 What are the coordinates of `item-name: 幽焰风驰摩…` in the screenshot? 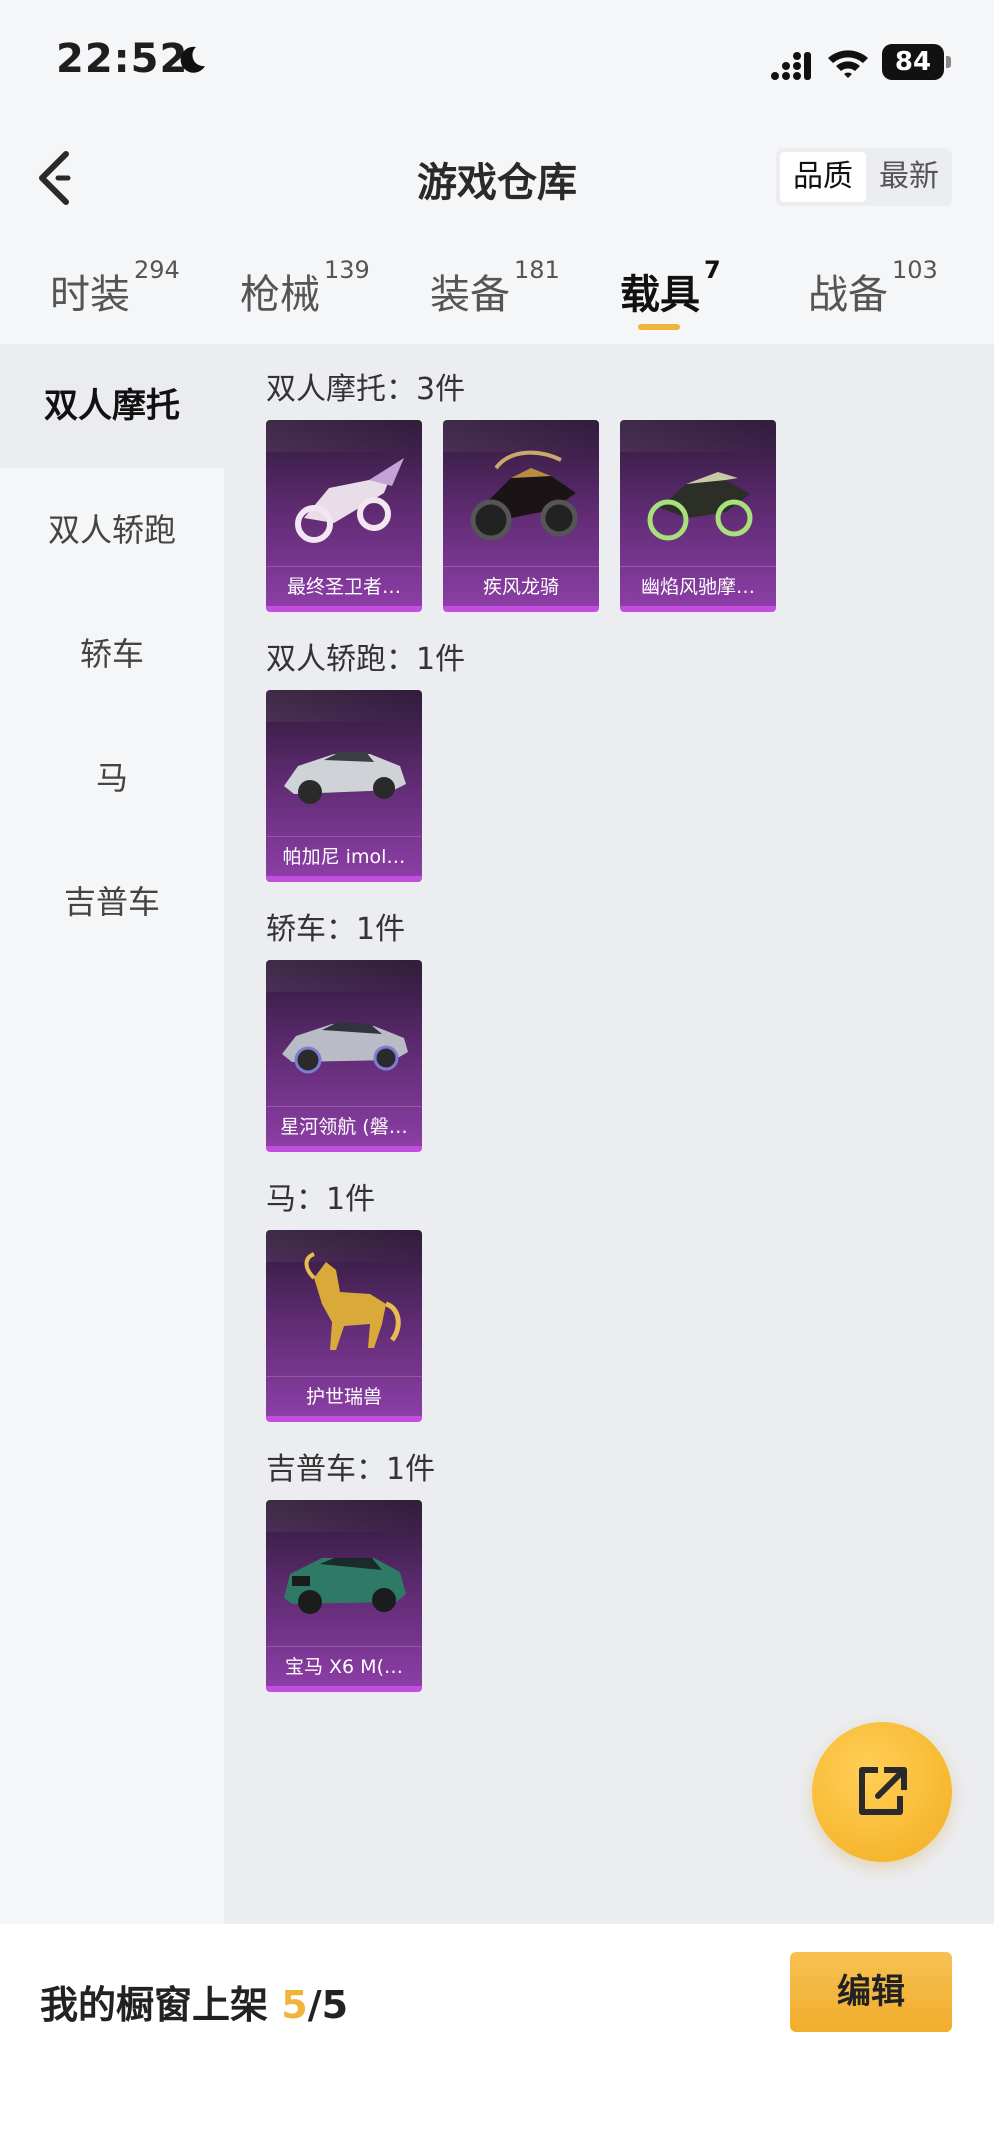 It's located at (698, 586).